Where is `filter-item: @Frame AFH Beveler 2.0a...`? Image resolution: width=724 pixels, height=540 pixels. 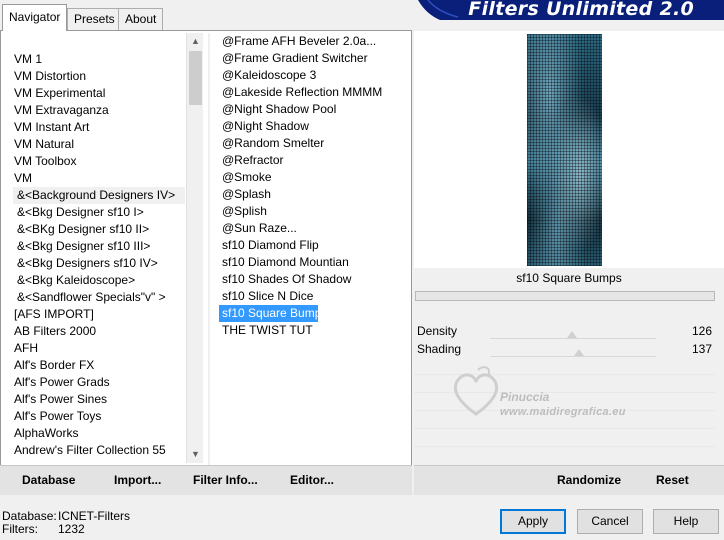
filter-item: @Frame AFH Beveler 2.0a... is located at coordinates (314, 41).